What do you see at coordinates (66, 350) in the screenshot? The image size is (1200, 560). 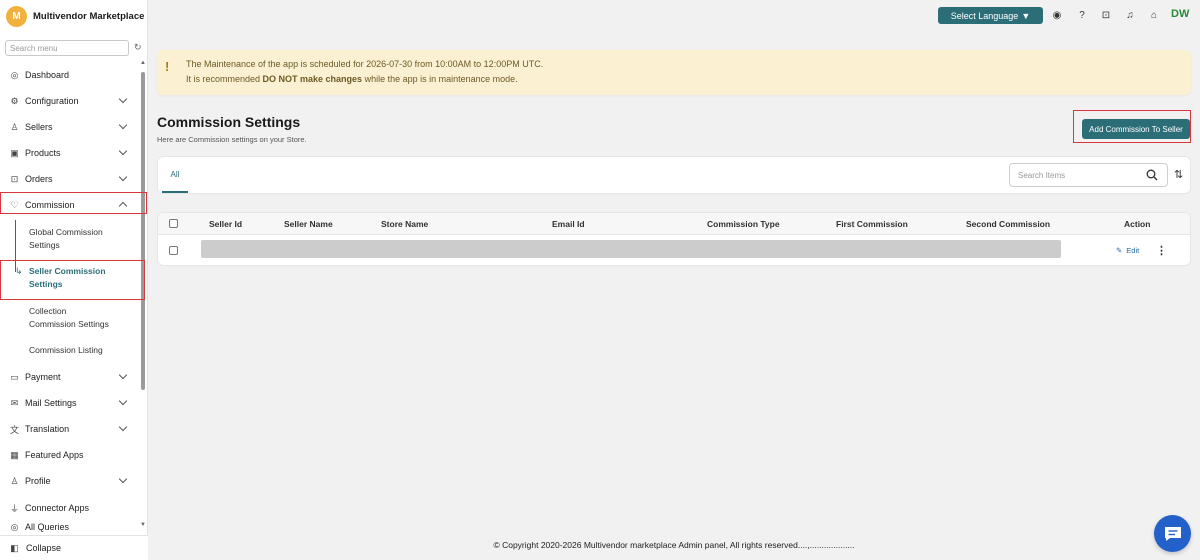 I see `sidebar-subitem-label: Commission Listing` at bounding box center [66, 350].